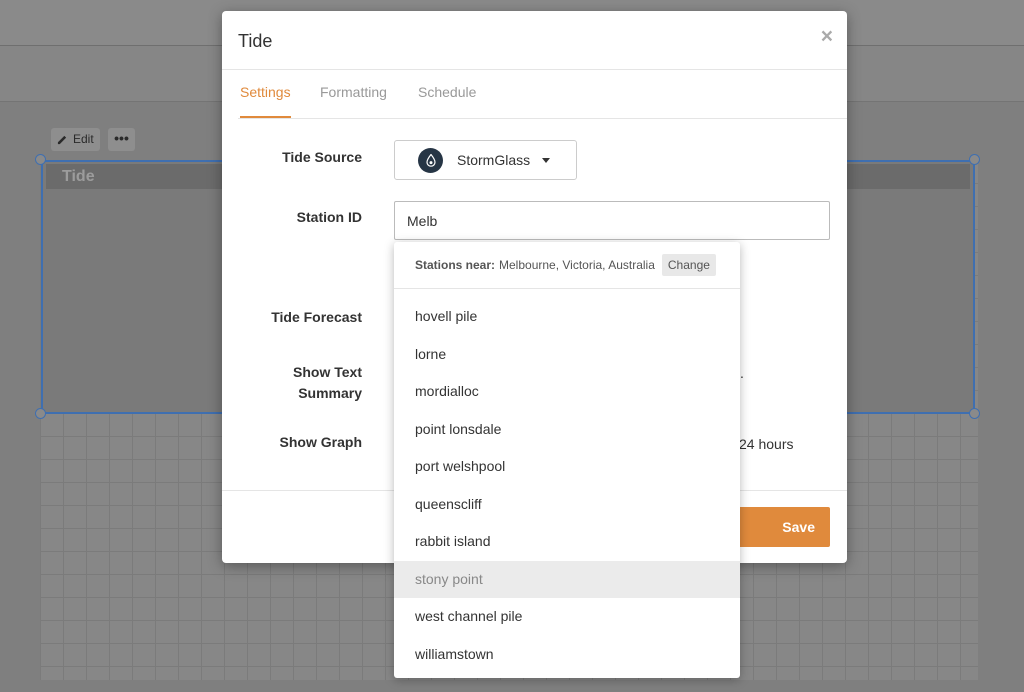 This screenshot has width=1024, height=692. What do you see at coordinates (320, 442) in the screenshot?
I see `show-graph-label: Show Graph` at bounding box center [320, 442].